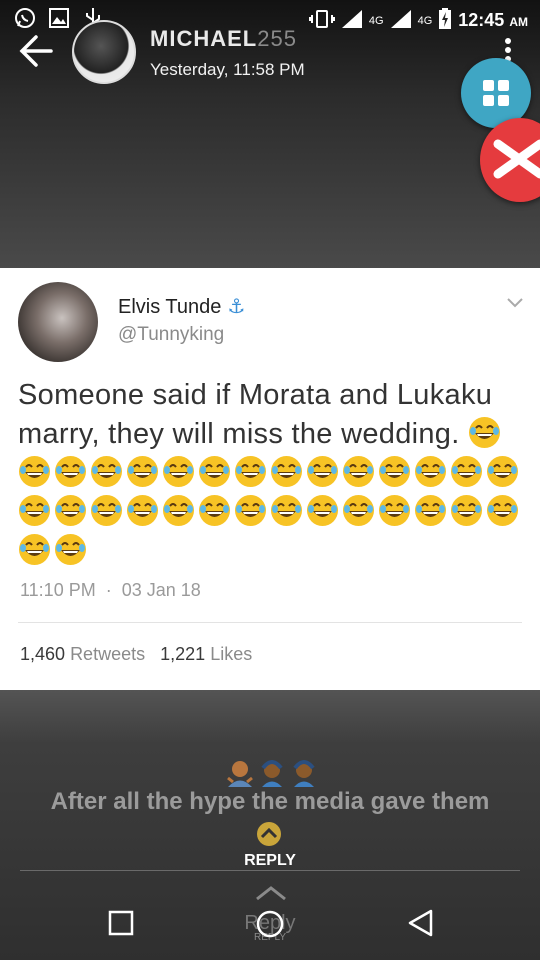 This screenshot has height=960, width=540. I want to click on clock: 12:45 AM, so click(493, 20).